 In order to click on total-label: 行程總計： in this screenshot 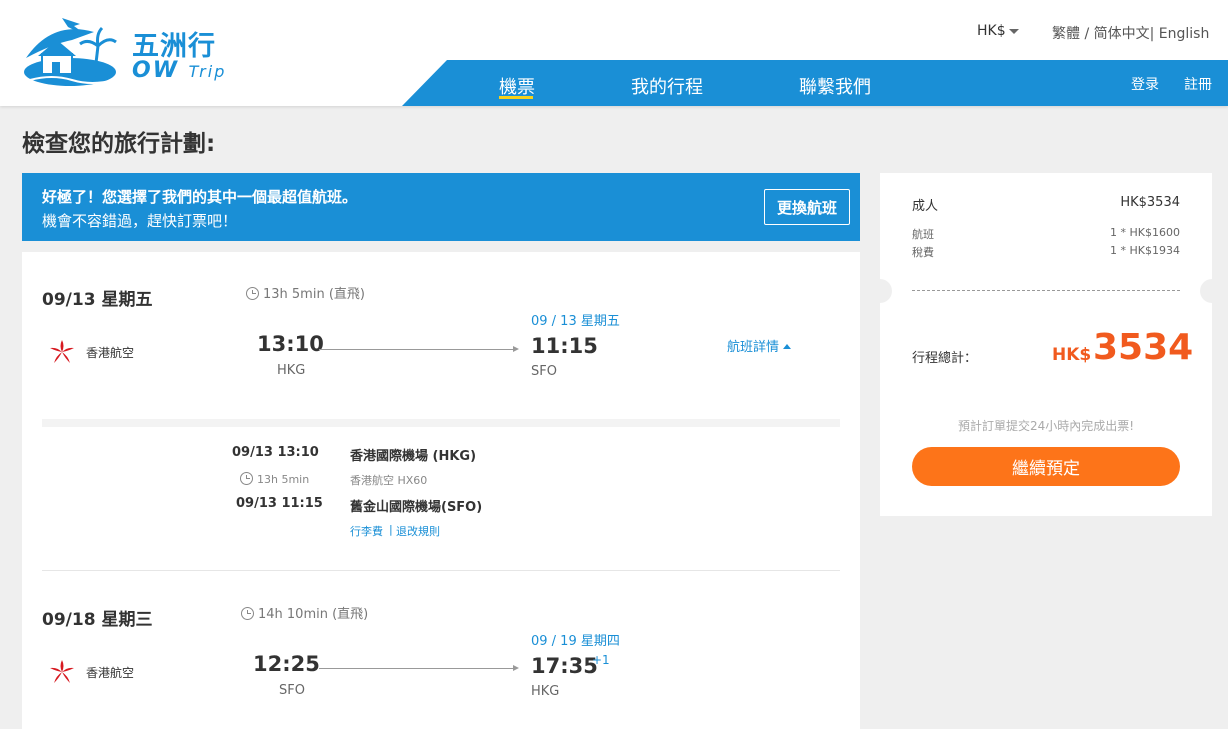, I will do `click(945, 358)`.